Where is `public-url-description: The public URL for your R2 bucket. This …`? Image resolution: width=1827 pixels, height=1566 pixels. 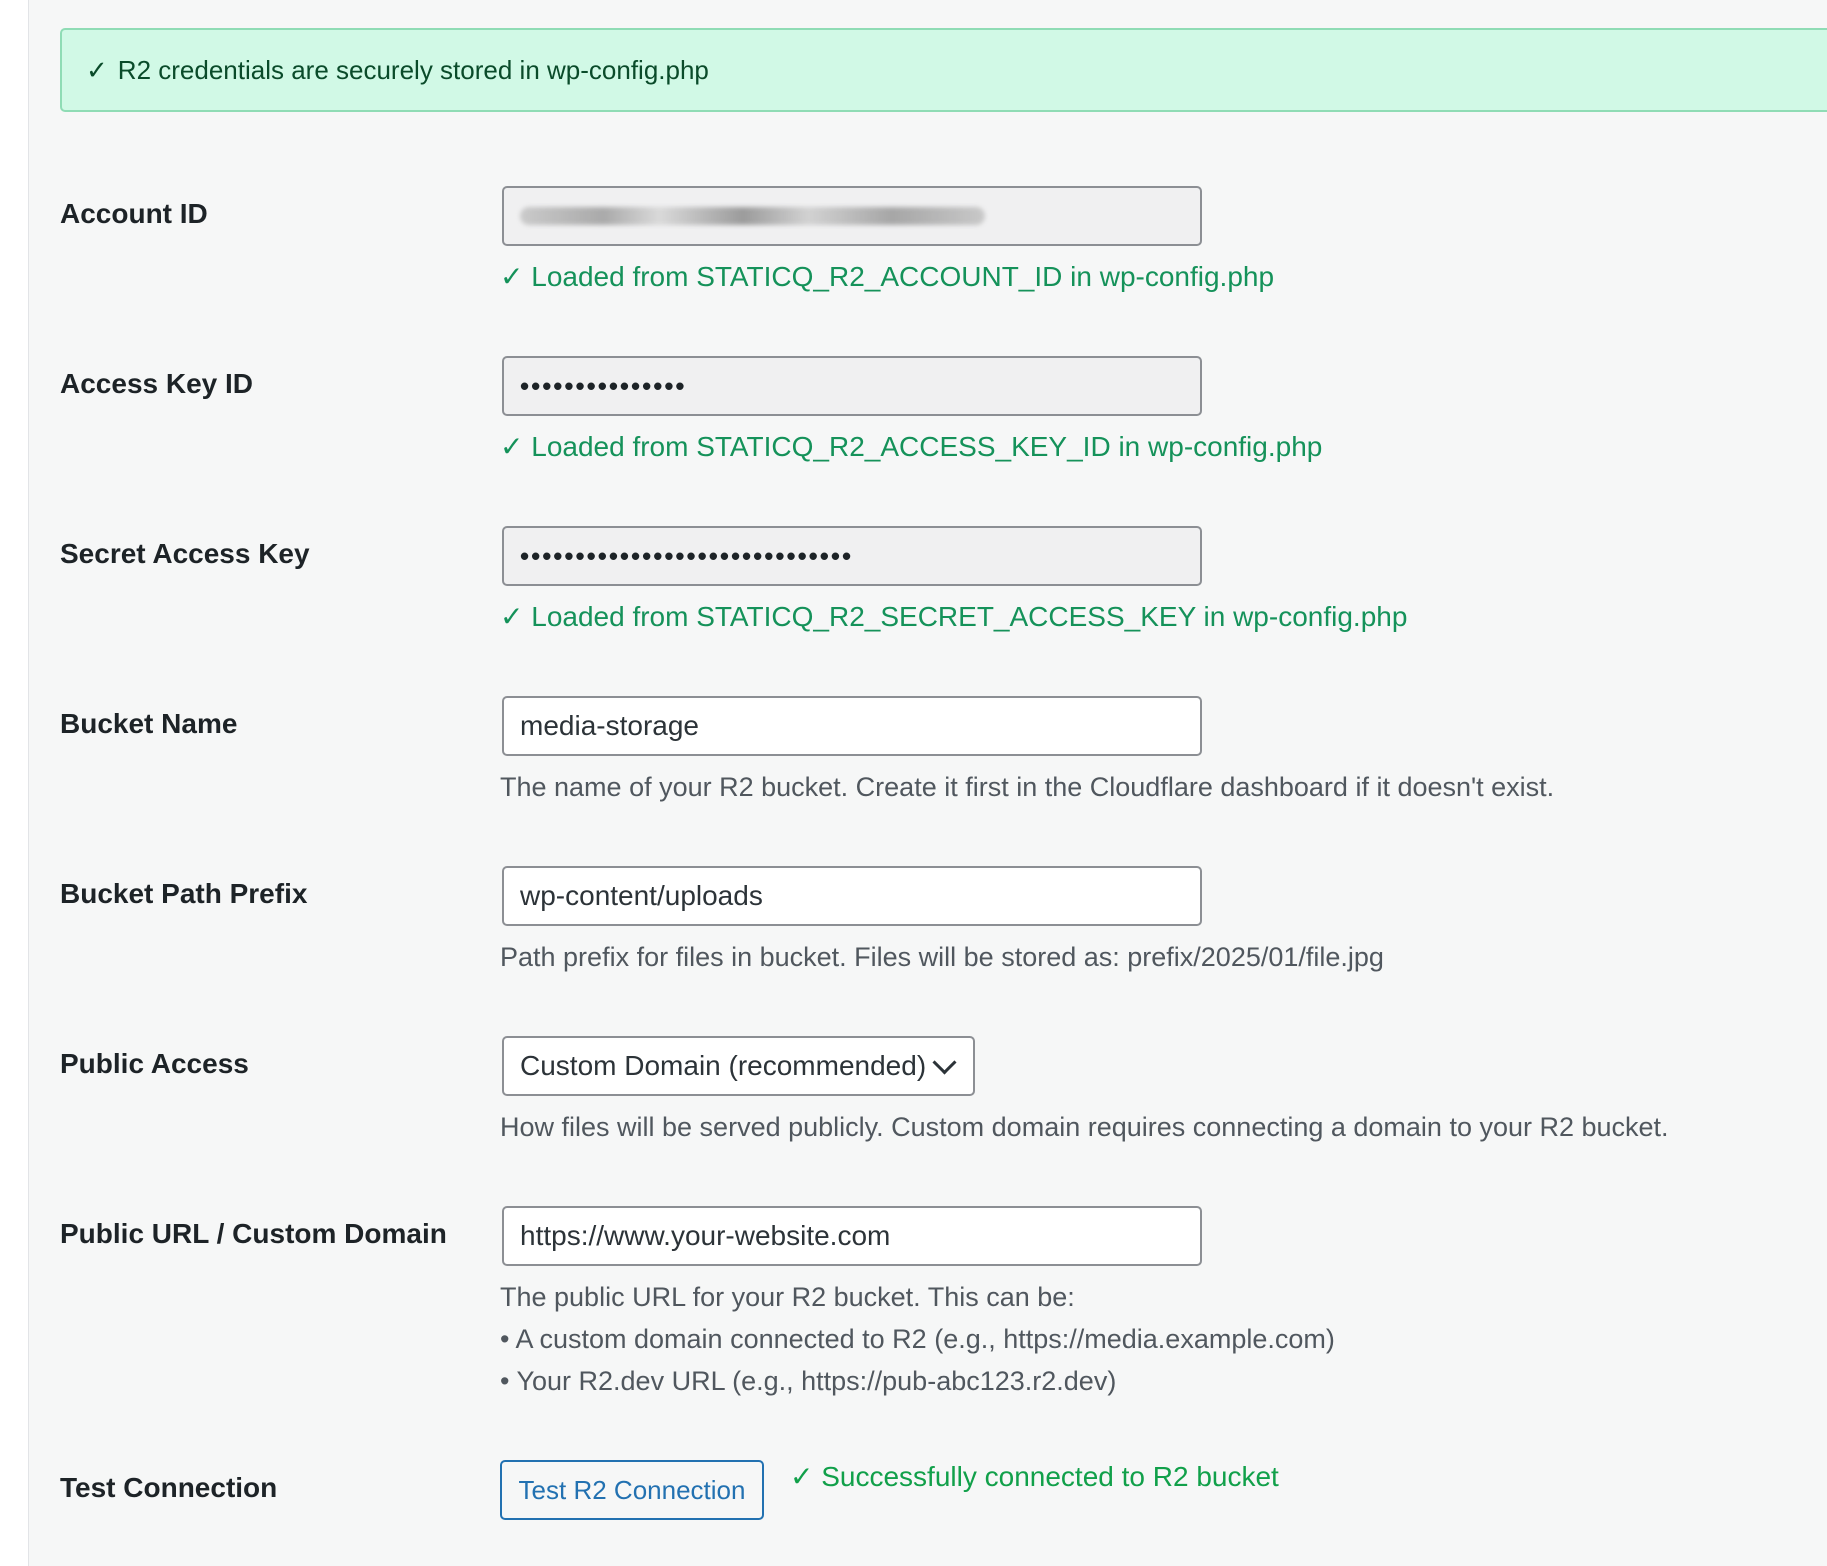
public-url-description: The public URL for your R2 bucket. This … is located at coordinates (917, 1339).